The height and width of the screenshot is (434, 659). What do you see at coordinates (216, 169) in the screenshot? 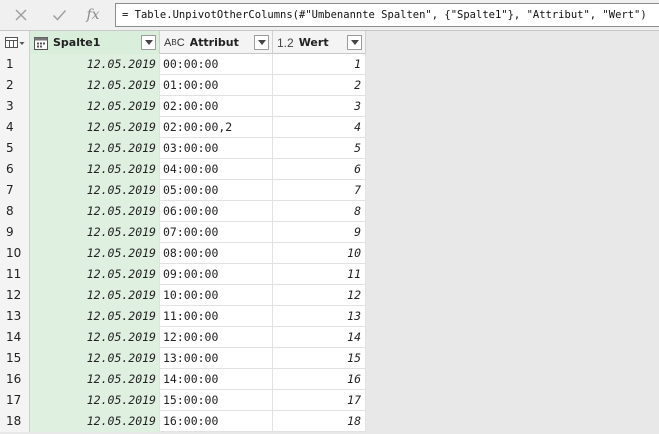
I see `cell-attribut: 04:00:00` at bounding box center [216, 169].